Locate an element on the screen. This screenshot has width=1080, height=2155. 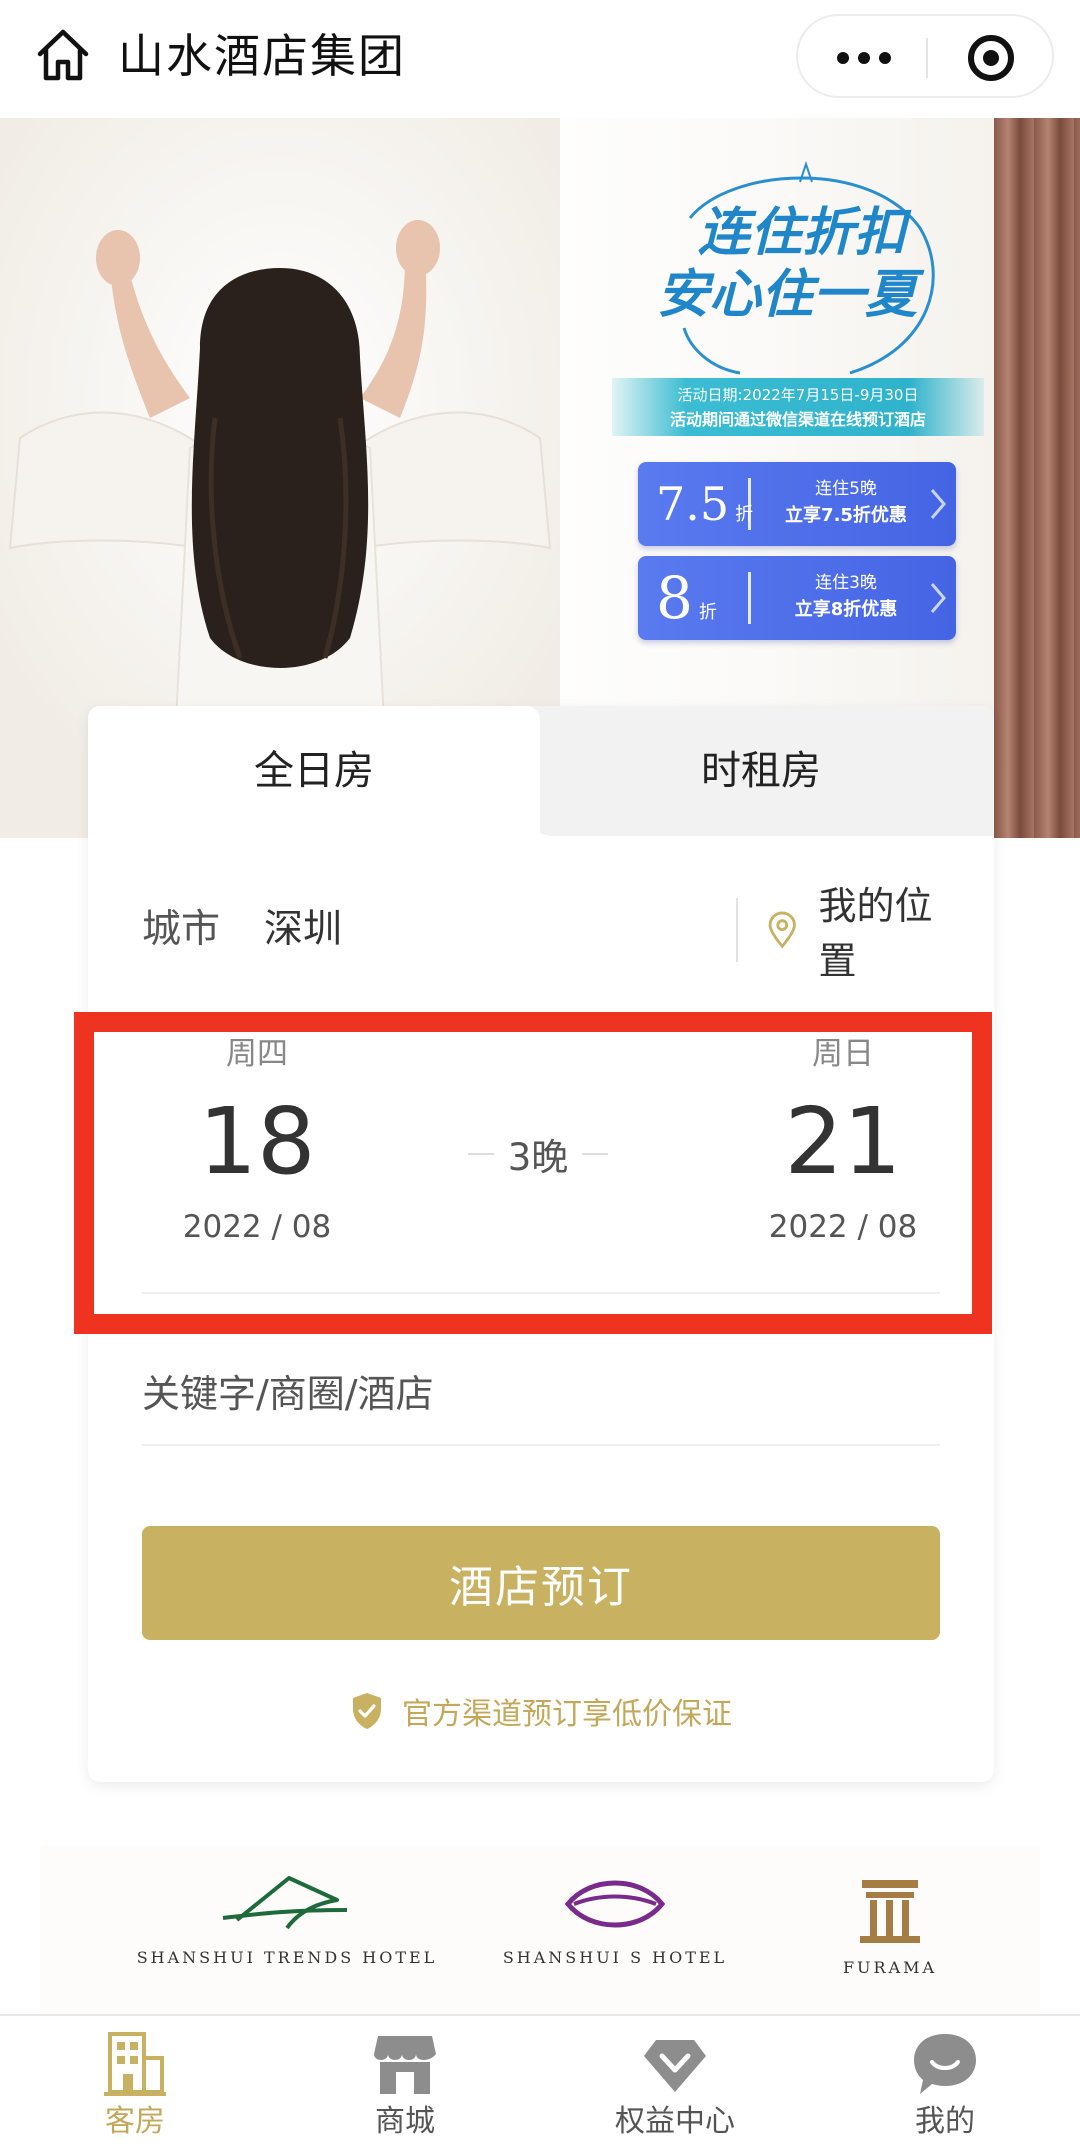
promo-dates-ribbon: 活动日期:2022年7月15日-9月30日 活动期间通过微信渠道在线预订酒店 is located at coordinates (798, 407).